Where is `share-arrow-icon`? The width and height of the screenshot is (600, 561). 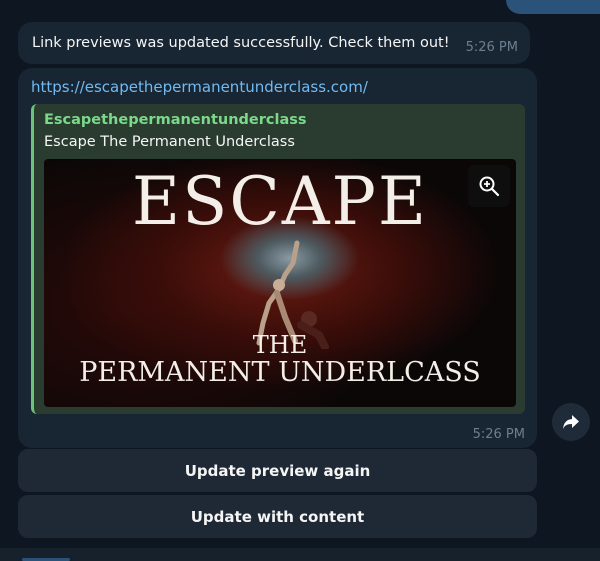 share-arrow-icon is located at coordinates (571, 422).